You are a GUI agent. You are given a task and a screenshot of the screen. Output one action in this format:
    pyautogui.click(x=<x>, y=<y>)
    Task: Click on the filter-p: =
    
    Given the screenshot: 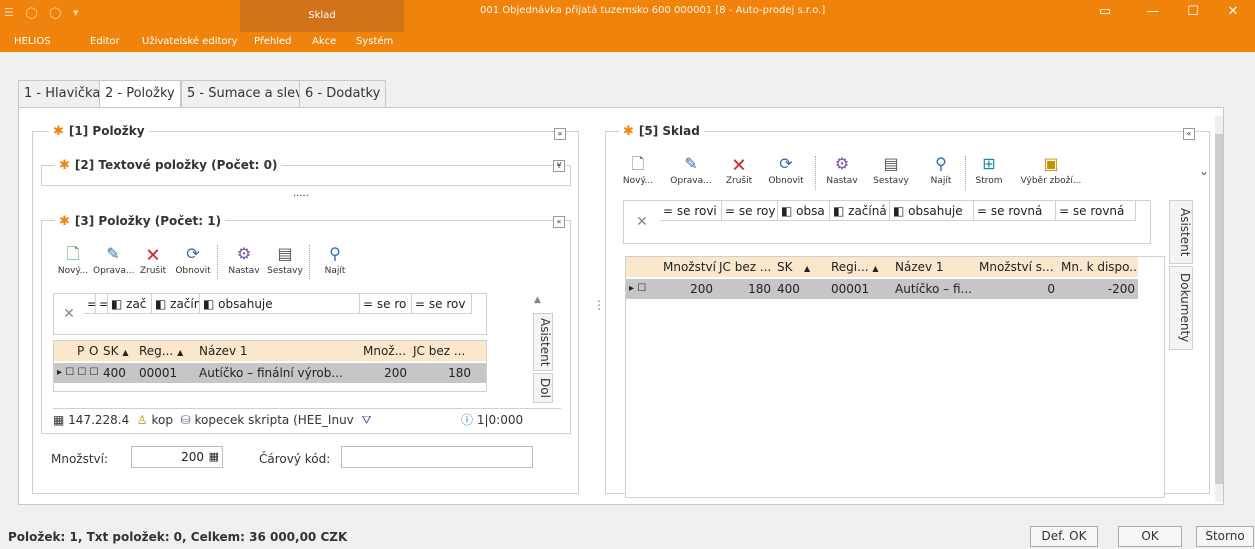 What is the action you would take?
    pyautogui.click(x=90, y=304)
    